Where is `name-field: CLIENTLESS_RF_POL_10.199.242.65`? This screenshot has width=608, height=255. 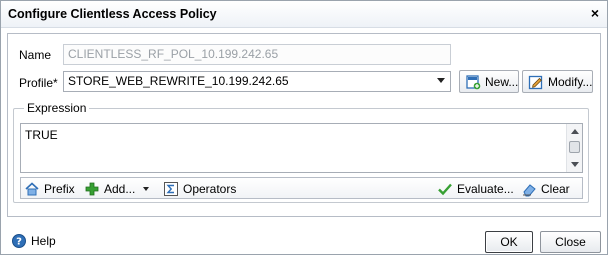
name-field: CLIENTLESS_RF_POL_10.199.242.65 is located at coordinates (257, 54).